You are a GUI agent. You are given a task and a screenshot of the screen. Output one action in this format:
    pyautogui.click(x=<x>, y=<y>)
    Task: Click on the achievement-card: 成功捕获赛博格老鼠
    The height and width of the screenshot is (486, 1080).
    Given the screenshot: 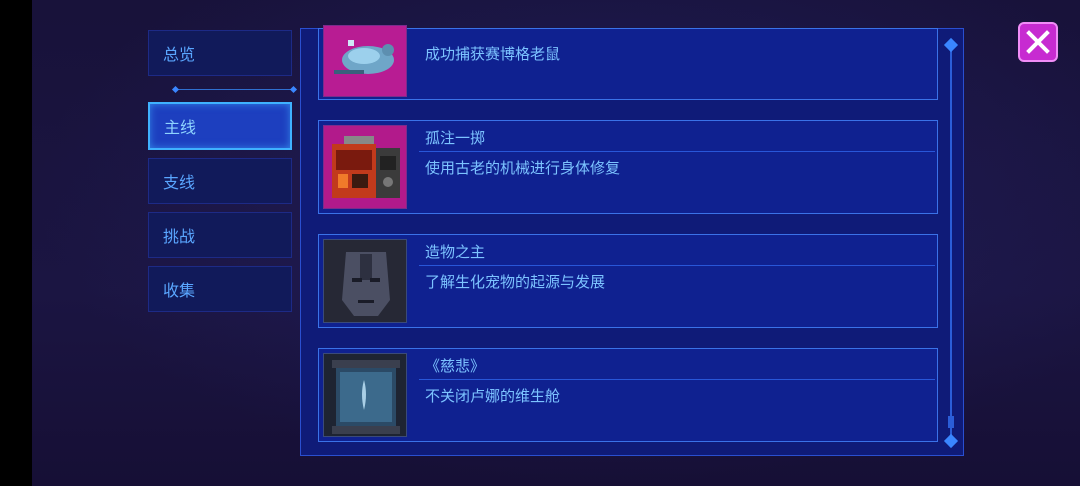 What is the action you would take?
    pyautogui.click(x=628, y=62)
    